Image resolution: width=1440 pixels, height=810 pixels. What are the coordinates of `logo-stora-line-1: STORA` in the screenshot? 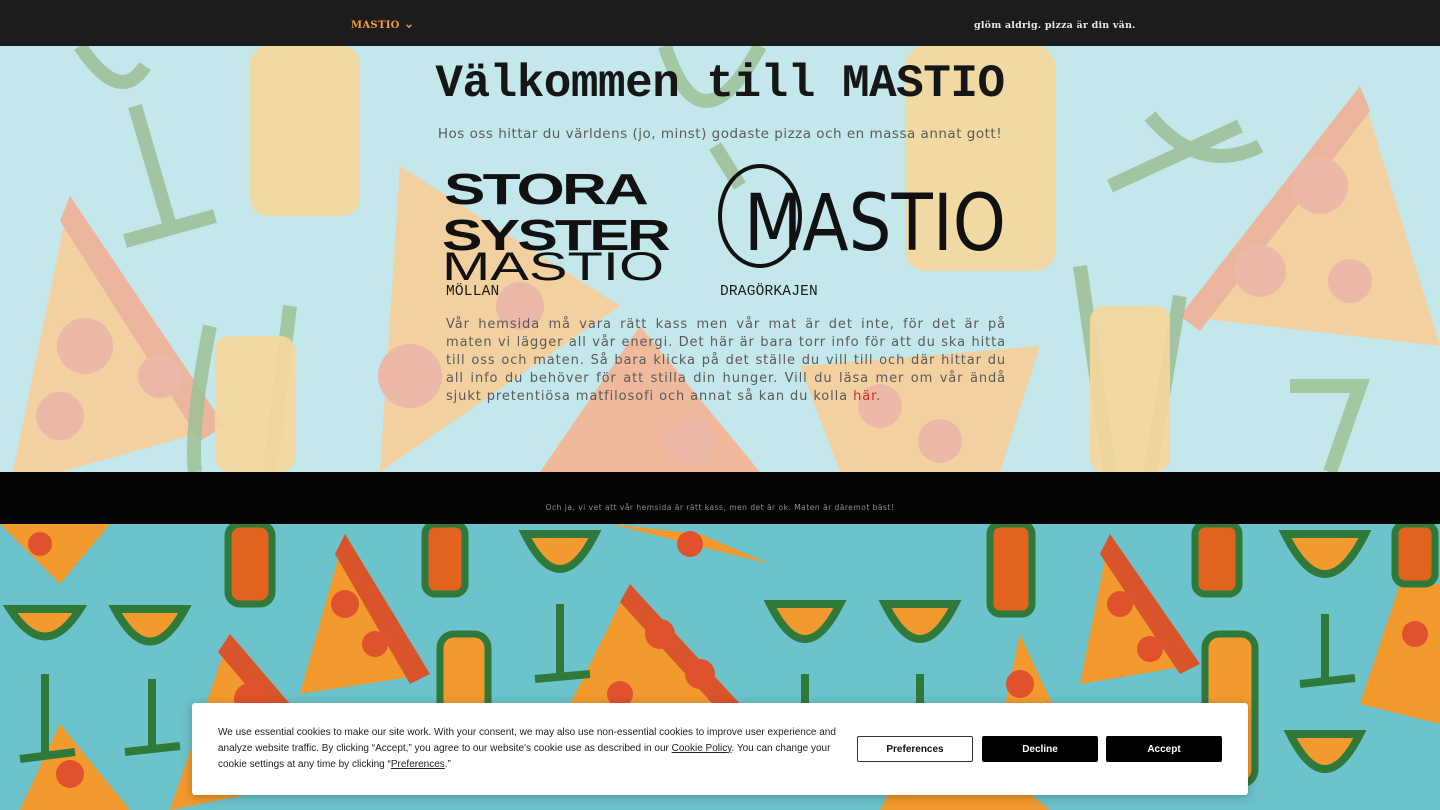 It's located at (546, 189).